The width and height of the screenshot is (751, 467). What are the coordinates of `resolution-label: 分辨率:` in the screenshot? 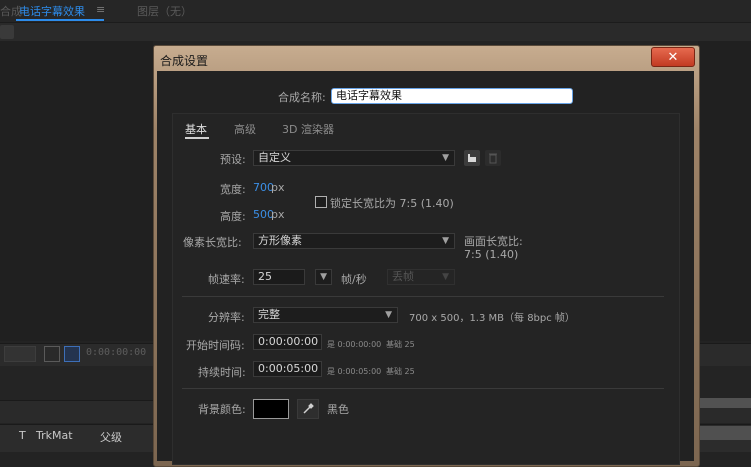 It's located at (226, 317).